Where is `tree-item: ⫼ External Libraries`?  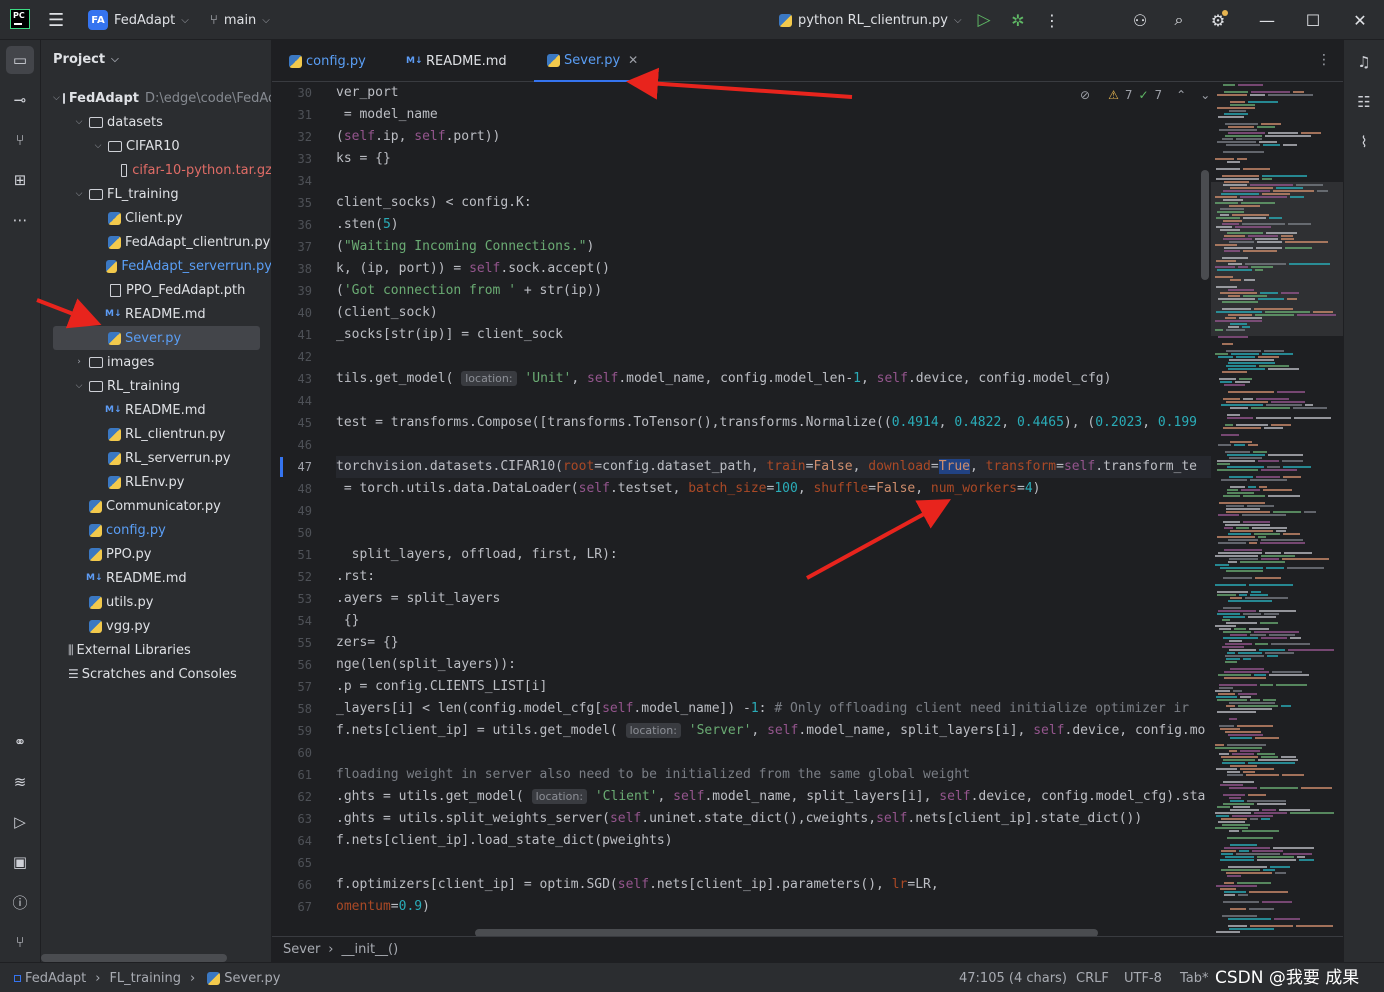 tree-item: ⫼ External Libraries is located at coordinates (156, 650).